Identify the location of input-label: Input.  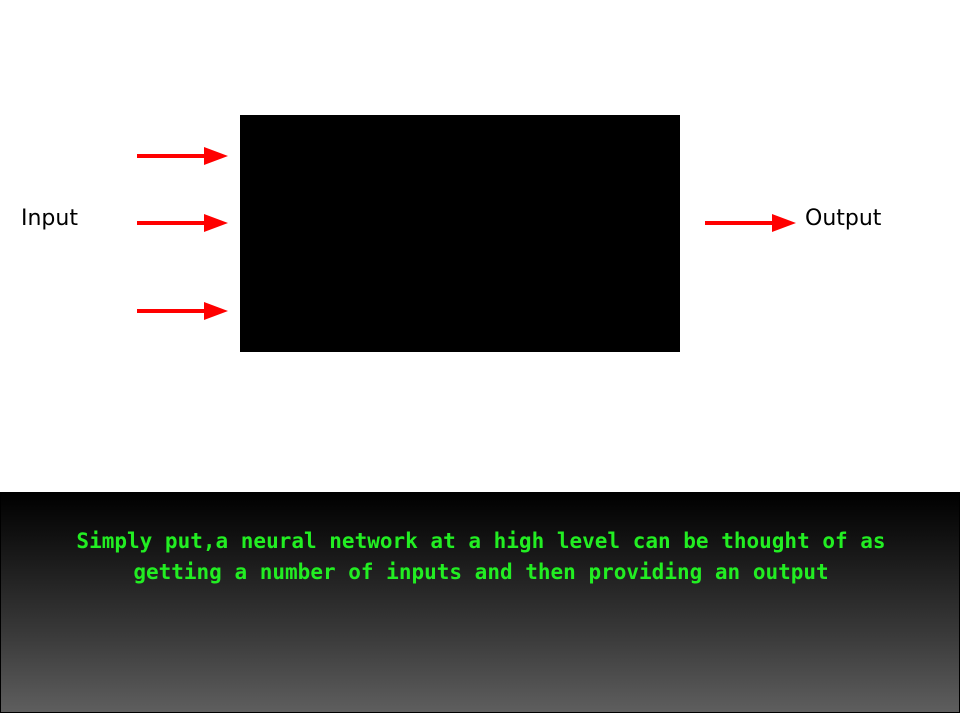
(49, 218).